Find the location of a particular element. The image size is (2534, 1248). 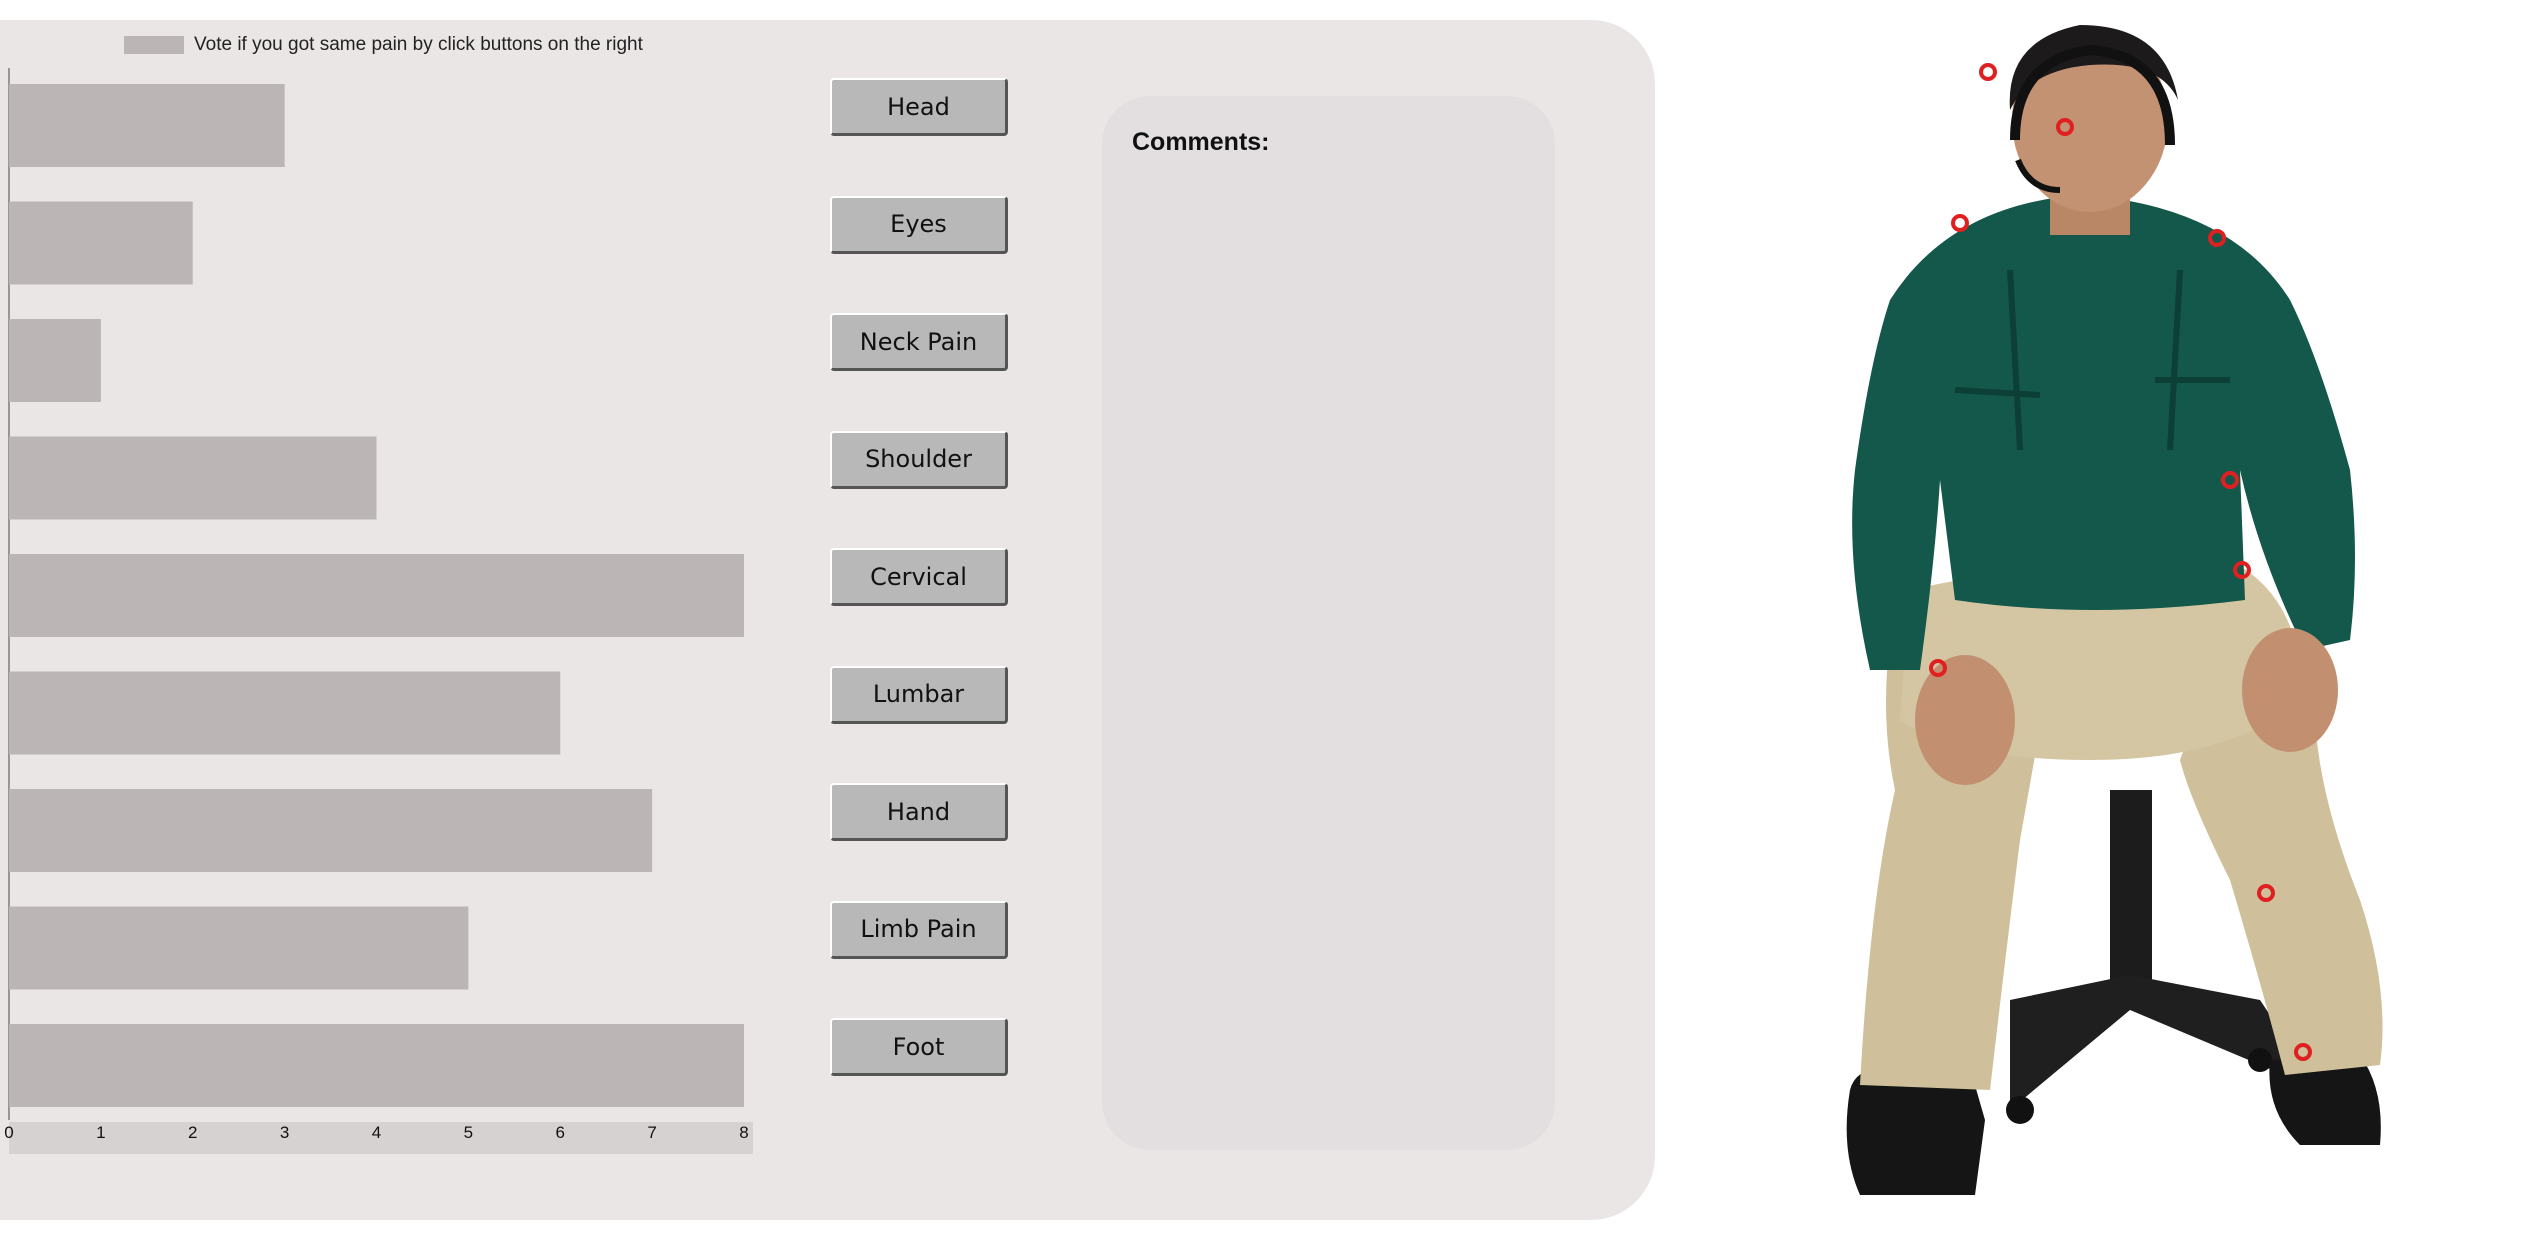

vote-button-limb-pain: Limb Pain is located at coordinates (919, 929).